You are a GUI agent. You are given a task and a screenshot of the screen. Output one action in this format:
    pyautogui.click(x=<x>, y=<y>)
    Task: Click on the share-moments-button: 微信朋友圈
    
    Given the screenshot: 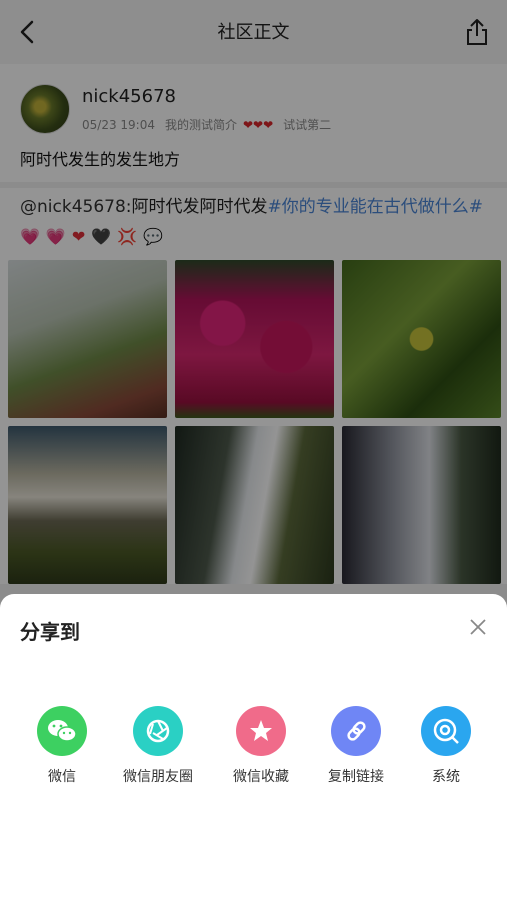 What is the action you would take?
    pyautogui.click(x=158, y=751)
    